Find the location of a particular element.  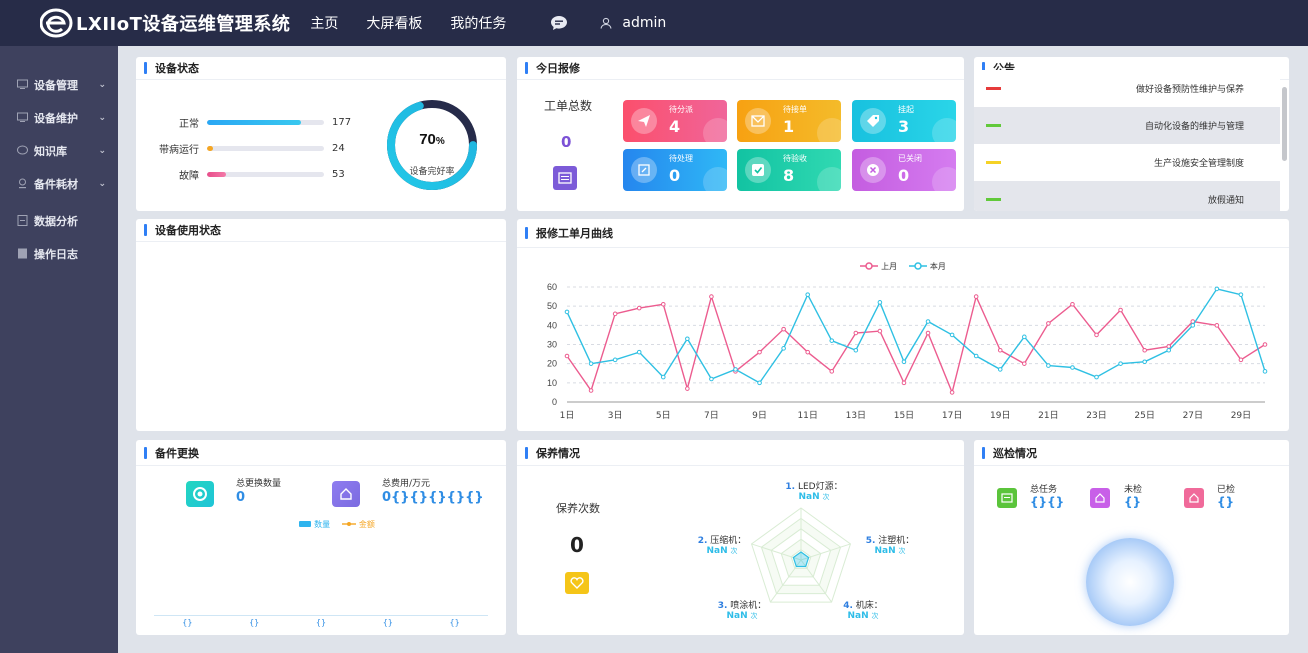

legend-amount: 金额 is located at coordinates (358, 524).